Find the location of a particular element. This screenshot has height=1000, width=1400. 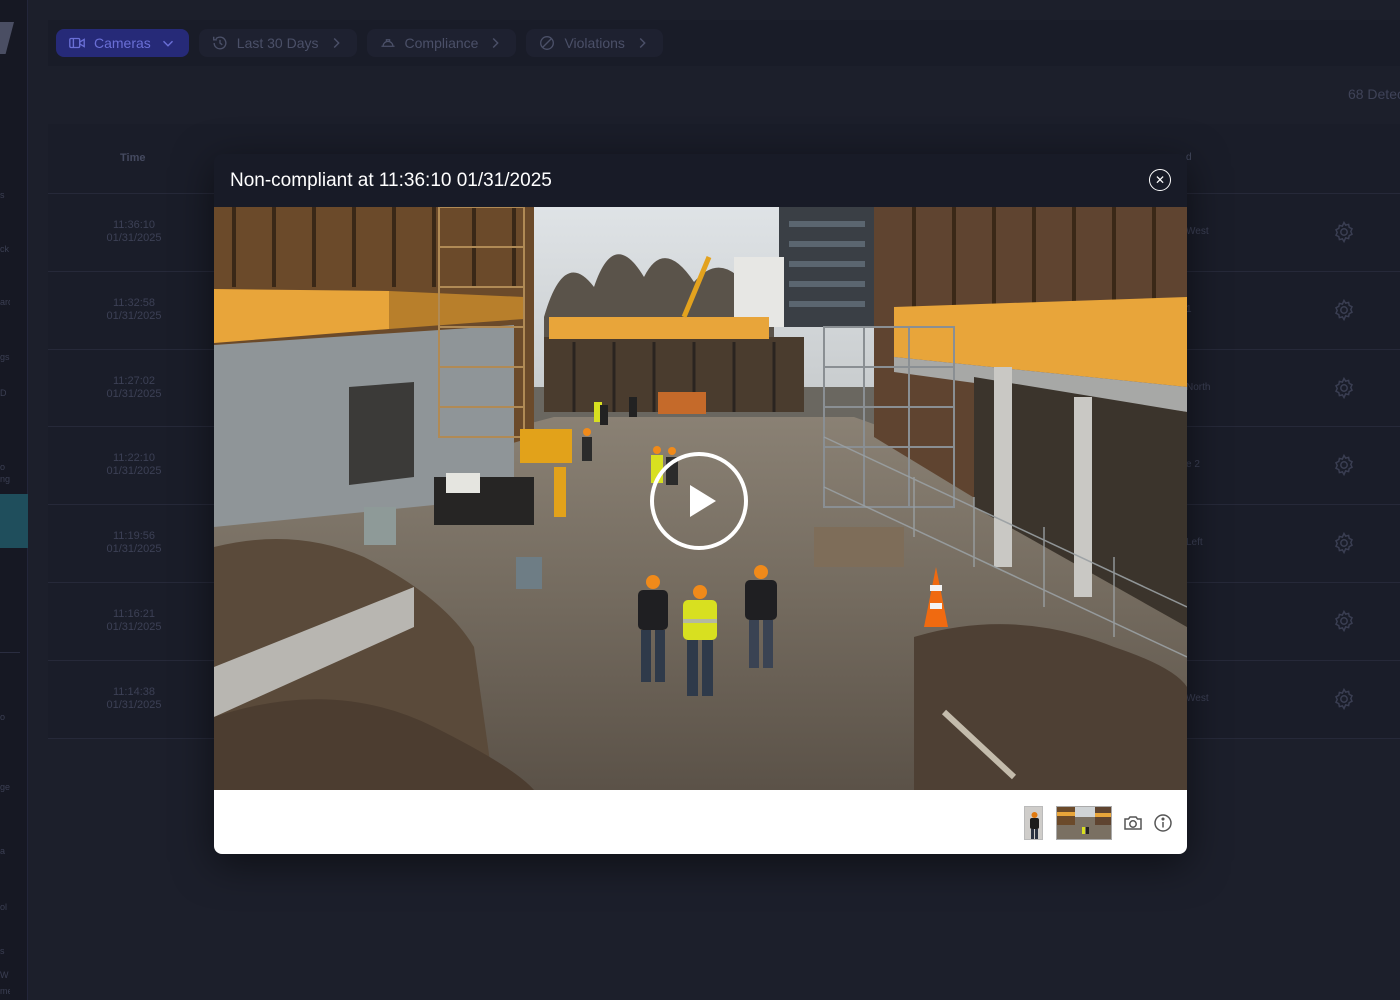

camera-location-fragment: e 2 is located at coordinates (1193, 465).